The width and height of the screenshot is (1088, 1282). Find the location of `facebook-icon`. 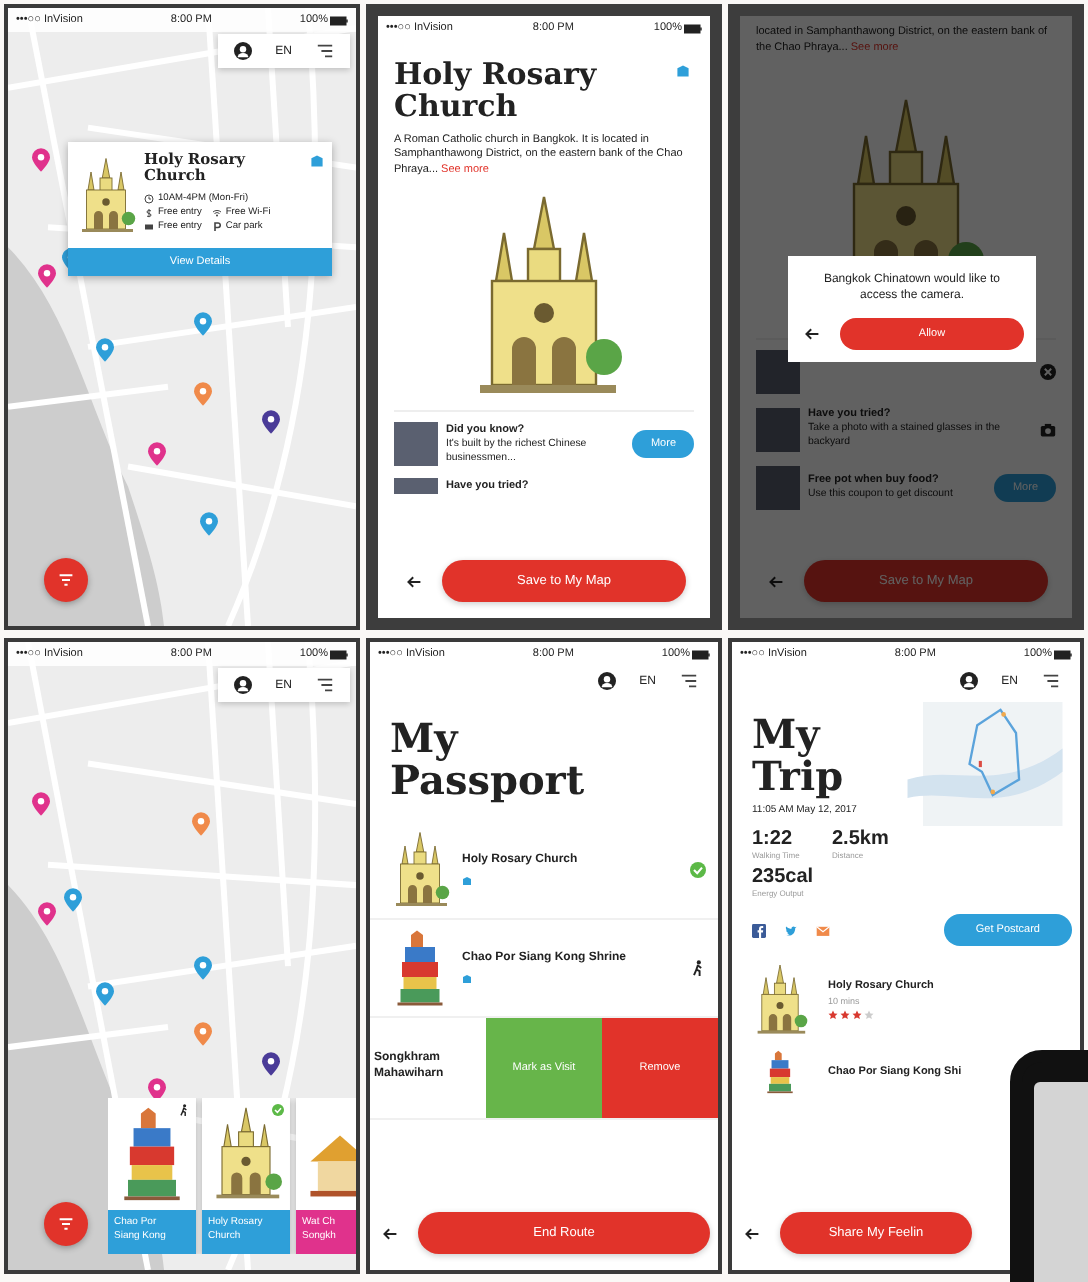

facebook-icon is located at coordinates (759, 930).